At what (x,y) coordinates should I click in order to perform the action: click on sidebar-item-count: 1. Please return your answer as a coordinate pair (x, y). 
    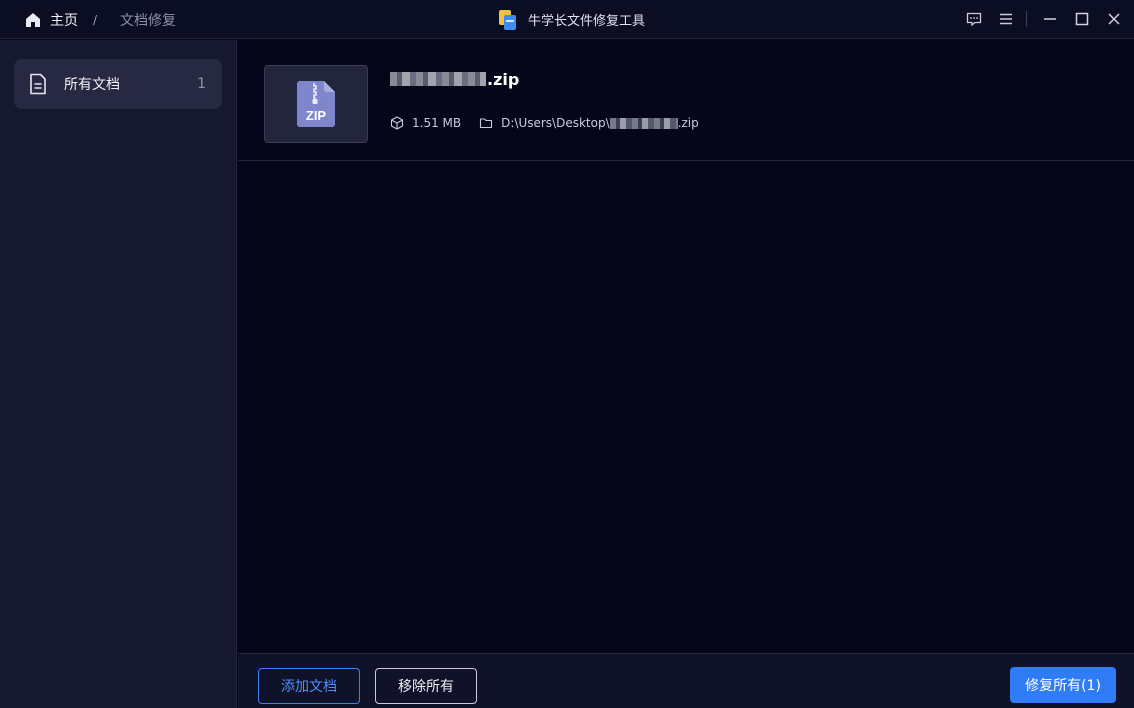
    Looking at the image, I should click on (201, 84).